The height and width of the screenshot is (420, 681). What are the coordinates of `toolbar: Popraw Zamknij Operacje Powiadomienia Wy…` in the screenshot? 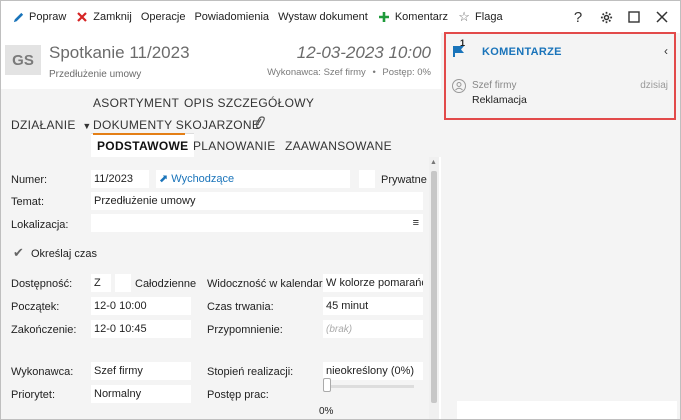 It's located at (340, 17).